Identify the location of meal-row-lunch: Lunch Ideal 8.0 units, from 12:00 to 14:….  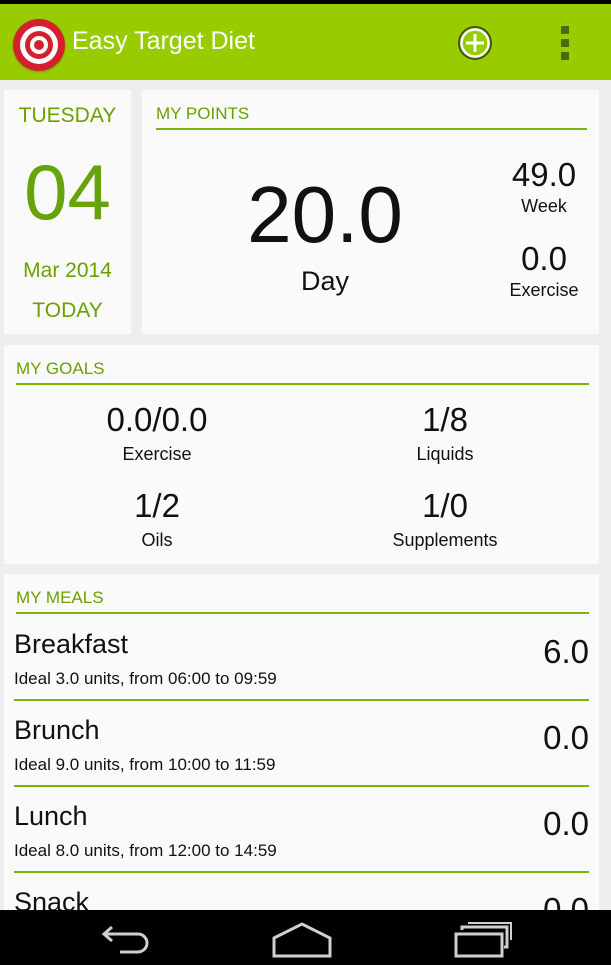
(301, 830).